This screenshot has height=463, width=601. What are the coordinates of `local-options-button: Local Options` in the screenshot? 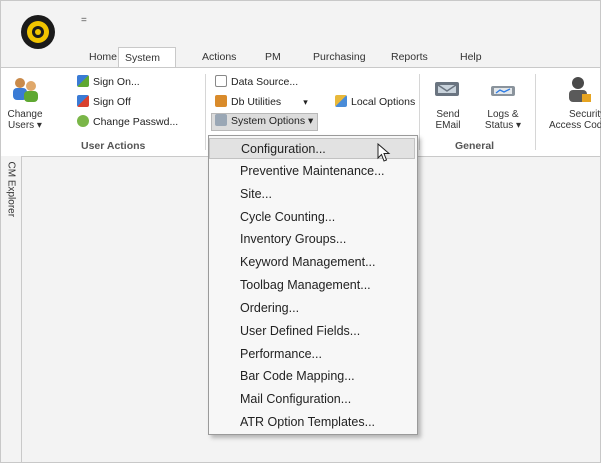 It's located at (375, 102).